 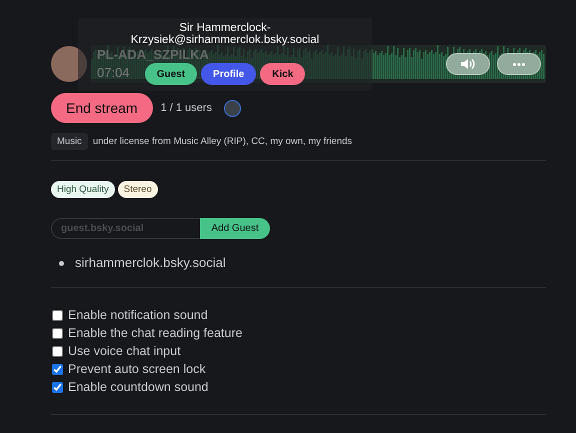 I want to click on kick-button: Kick, so click(x=283, y=74).